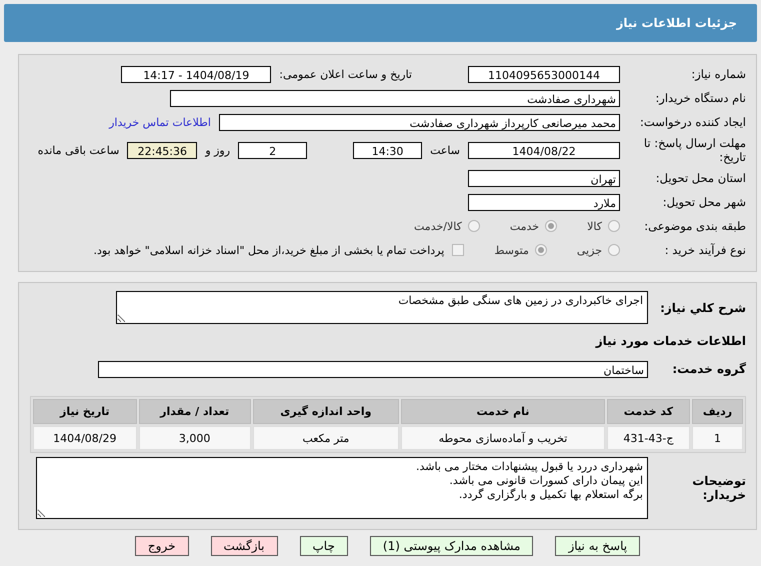  I want to click on column-header: تعداد / مقدار, so click(194, 411).